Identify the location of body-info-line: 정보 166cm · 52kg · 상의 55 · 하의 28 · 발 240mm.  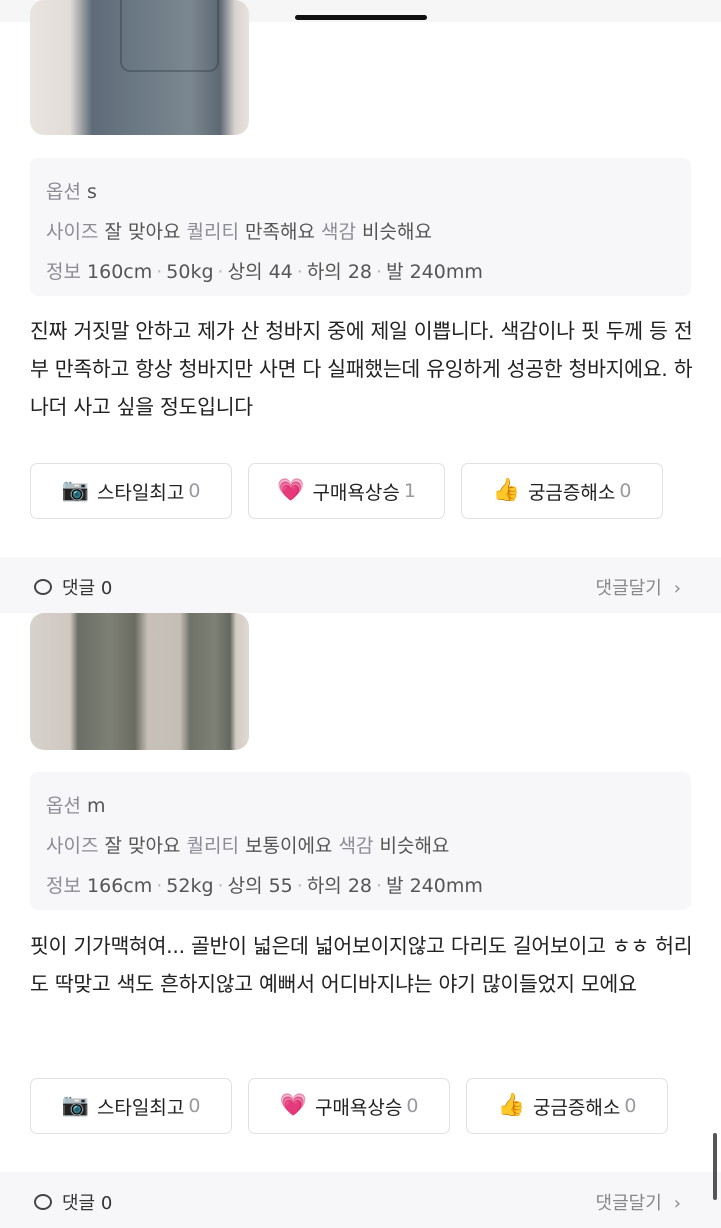
(264, 886).